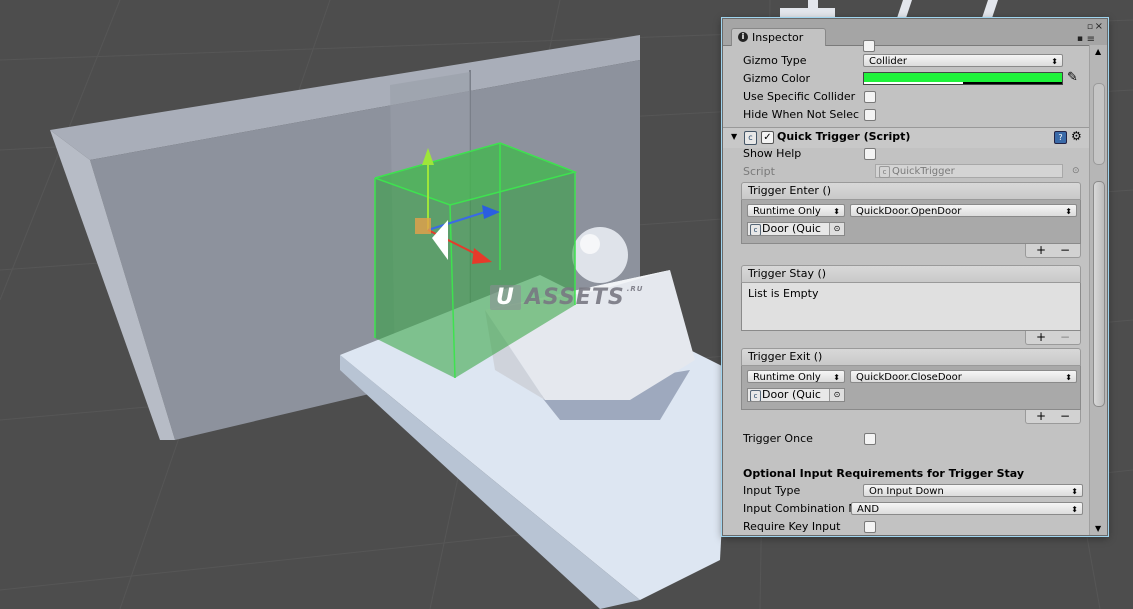  Describe the element at coordinates (787, 273) in the screenshot. I see `trigger-stay-title: Trigger Stay ()` at that location.